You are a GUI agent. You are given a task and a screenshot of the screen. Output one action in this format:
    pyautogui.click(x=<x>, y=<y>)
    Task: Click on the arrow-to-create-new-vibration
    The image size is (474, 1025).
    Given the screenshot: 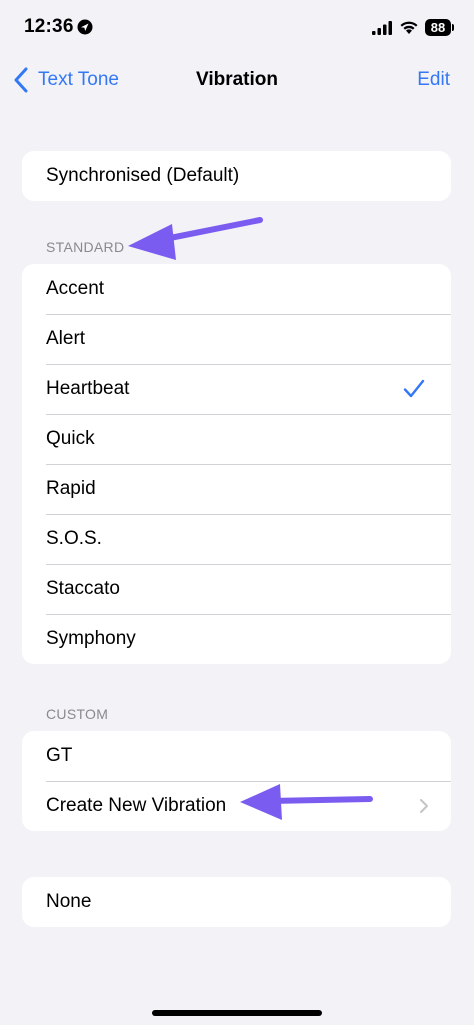 What is the action you would take?
    pyautogui.click(x=306, y=802)
    